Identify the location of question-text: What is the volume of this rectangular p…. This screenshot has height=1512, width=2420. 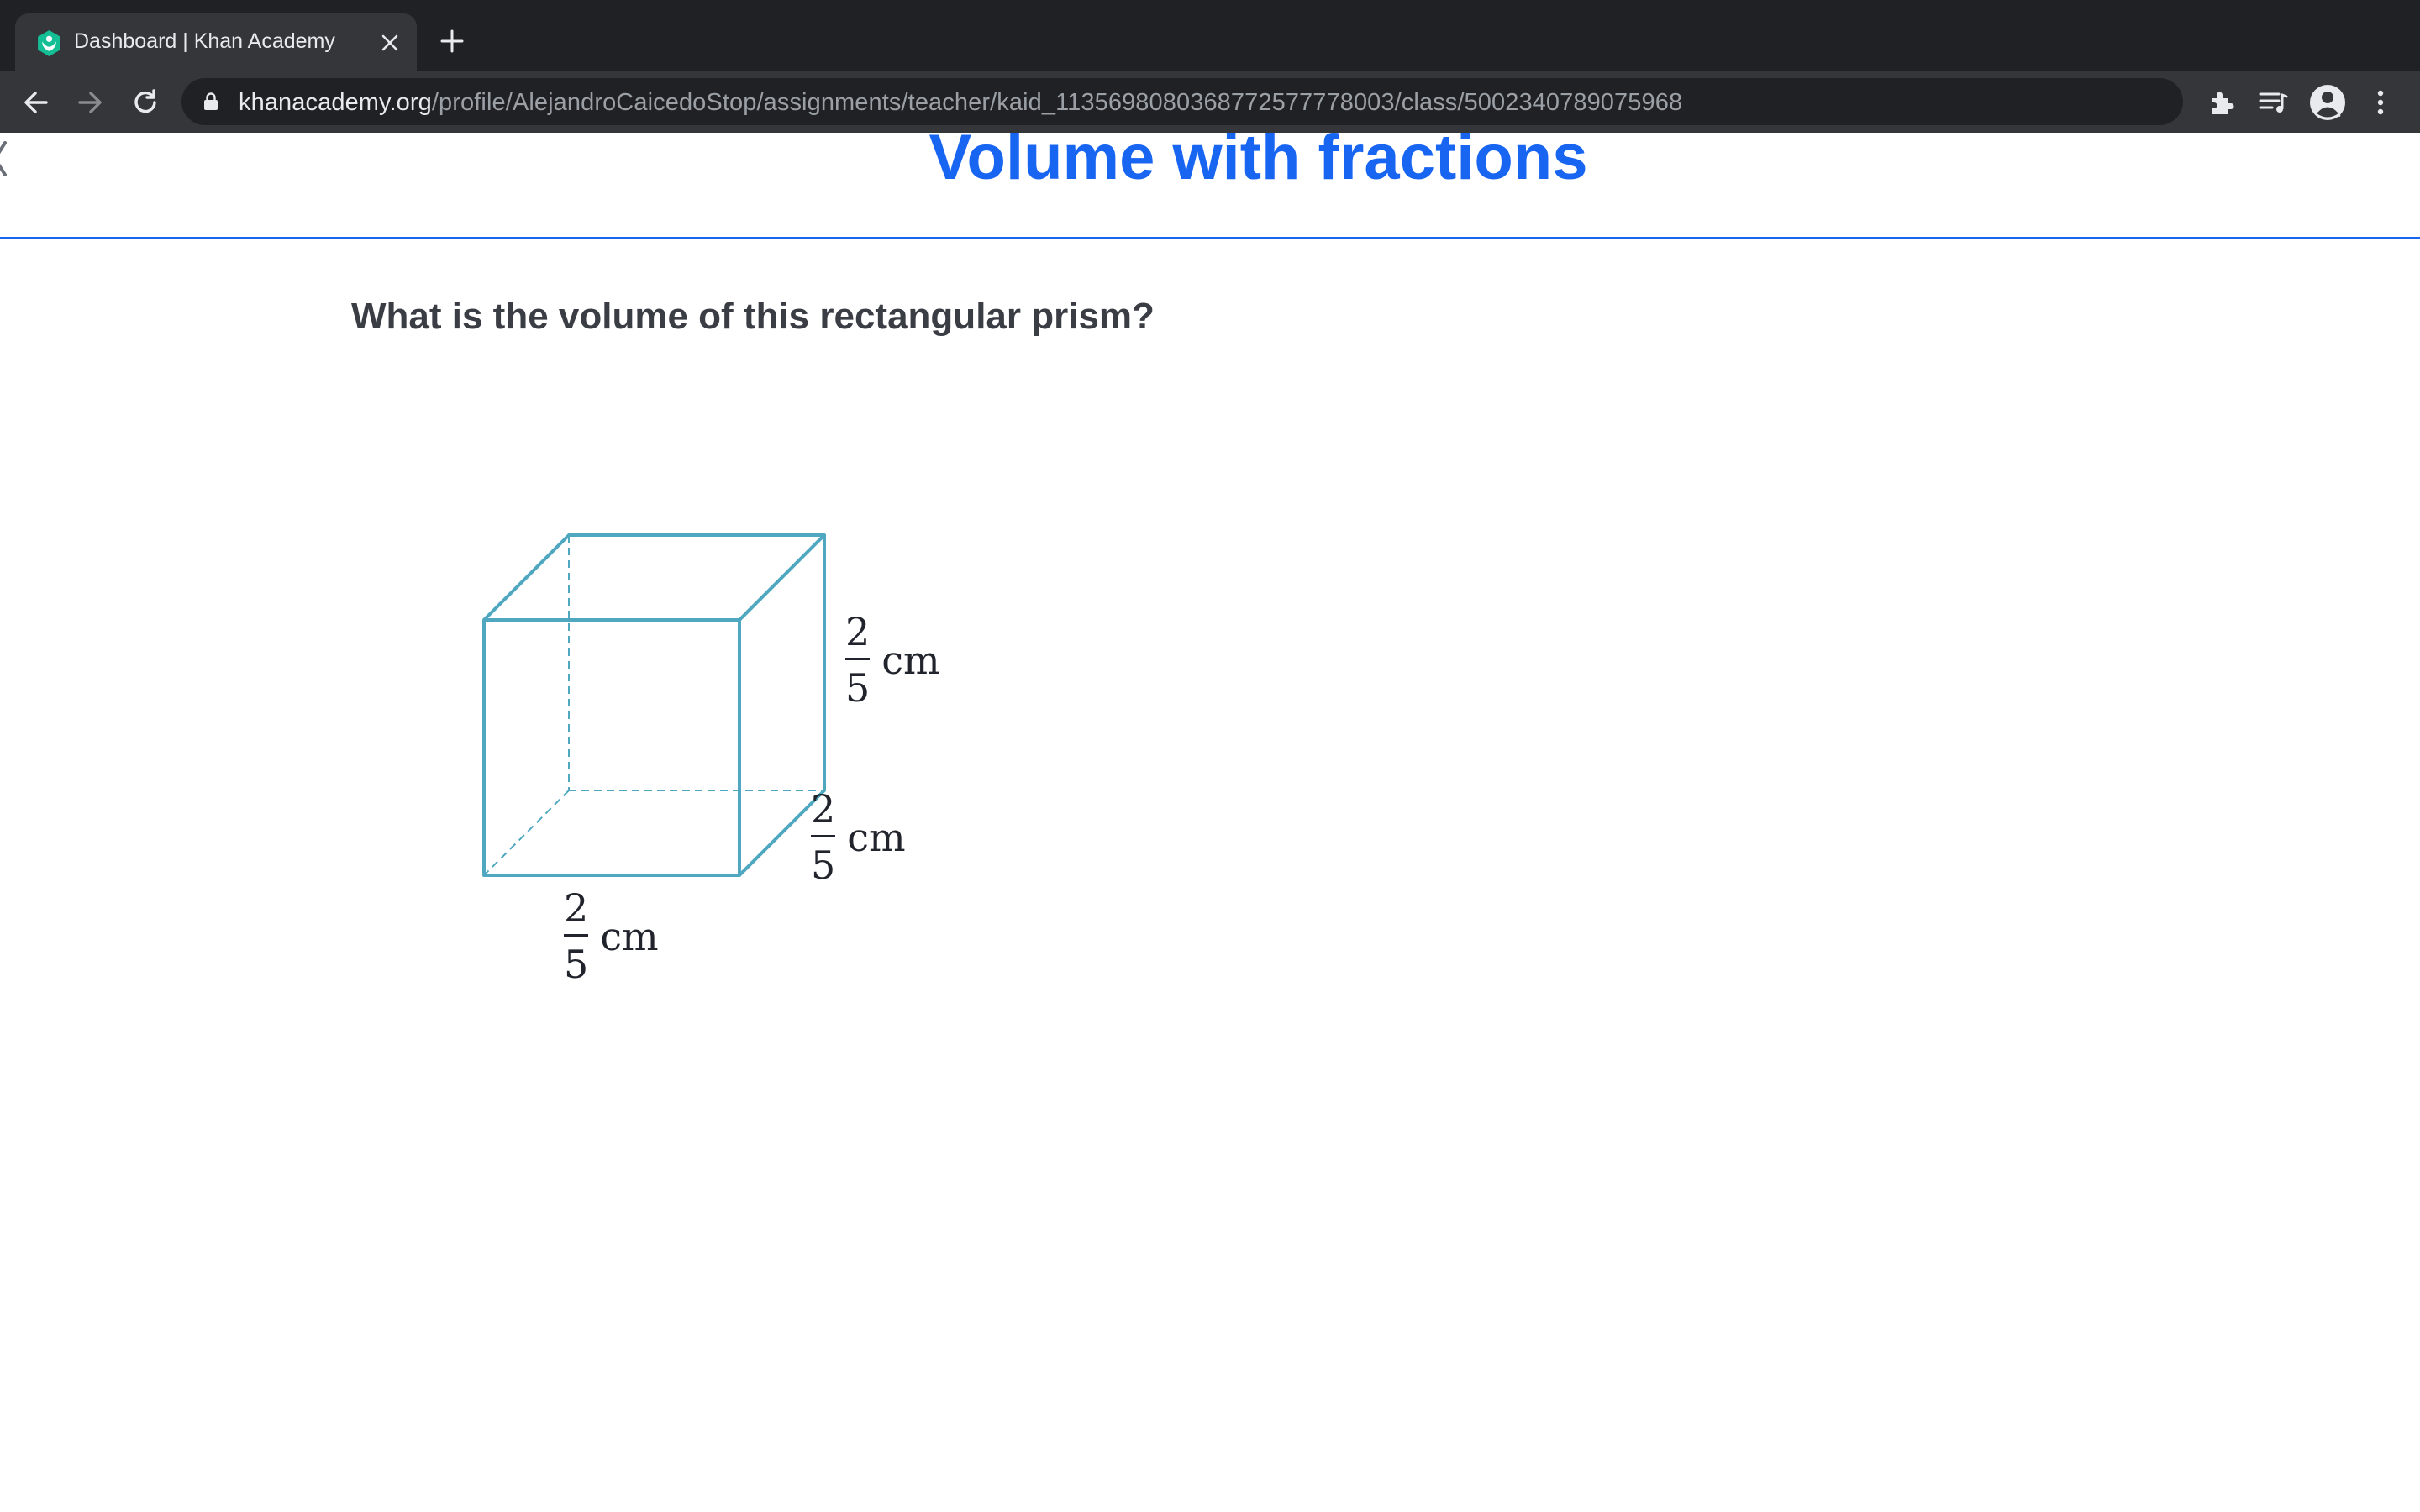
(753, 316).